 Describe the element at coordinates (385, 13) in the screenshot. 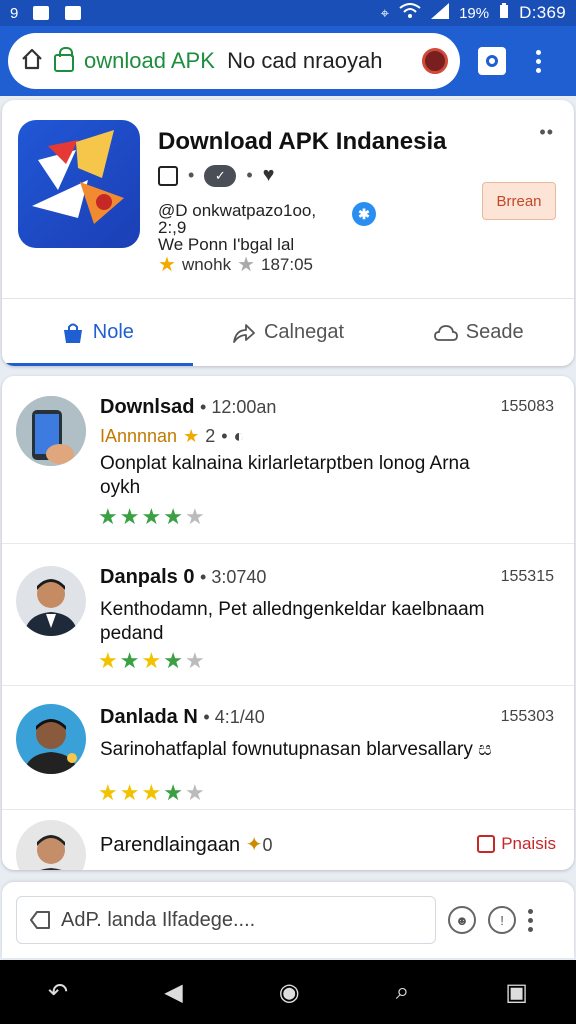

I see `location-icon: ⌖` at that location.